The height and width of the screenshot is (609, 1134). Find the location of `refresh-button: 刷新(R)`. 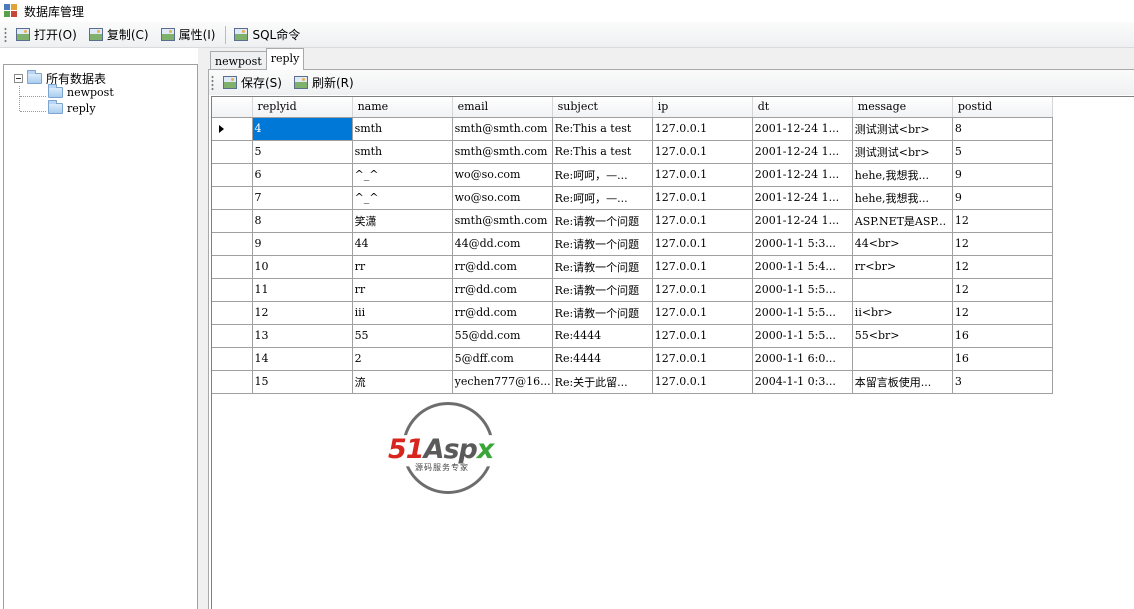

refresh-button: 刷新(R) is located at coordinates (324, 83).